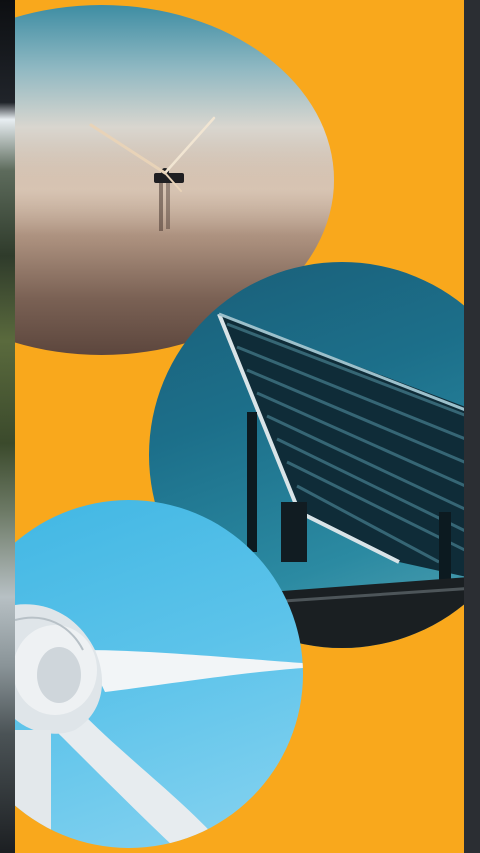  I want to click on frame-right-edge, so click(472, 426).